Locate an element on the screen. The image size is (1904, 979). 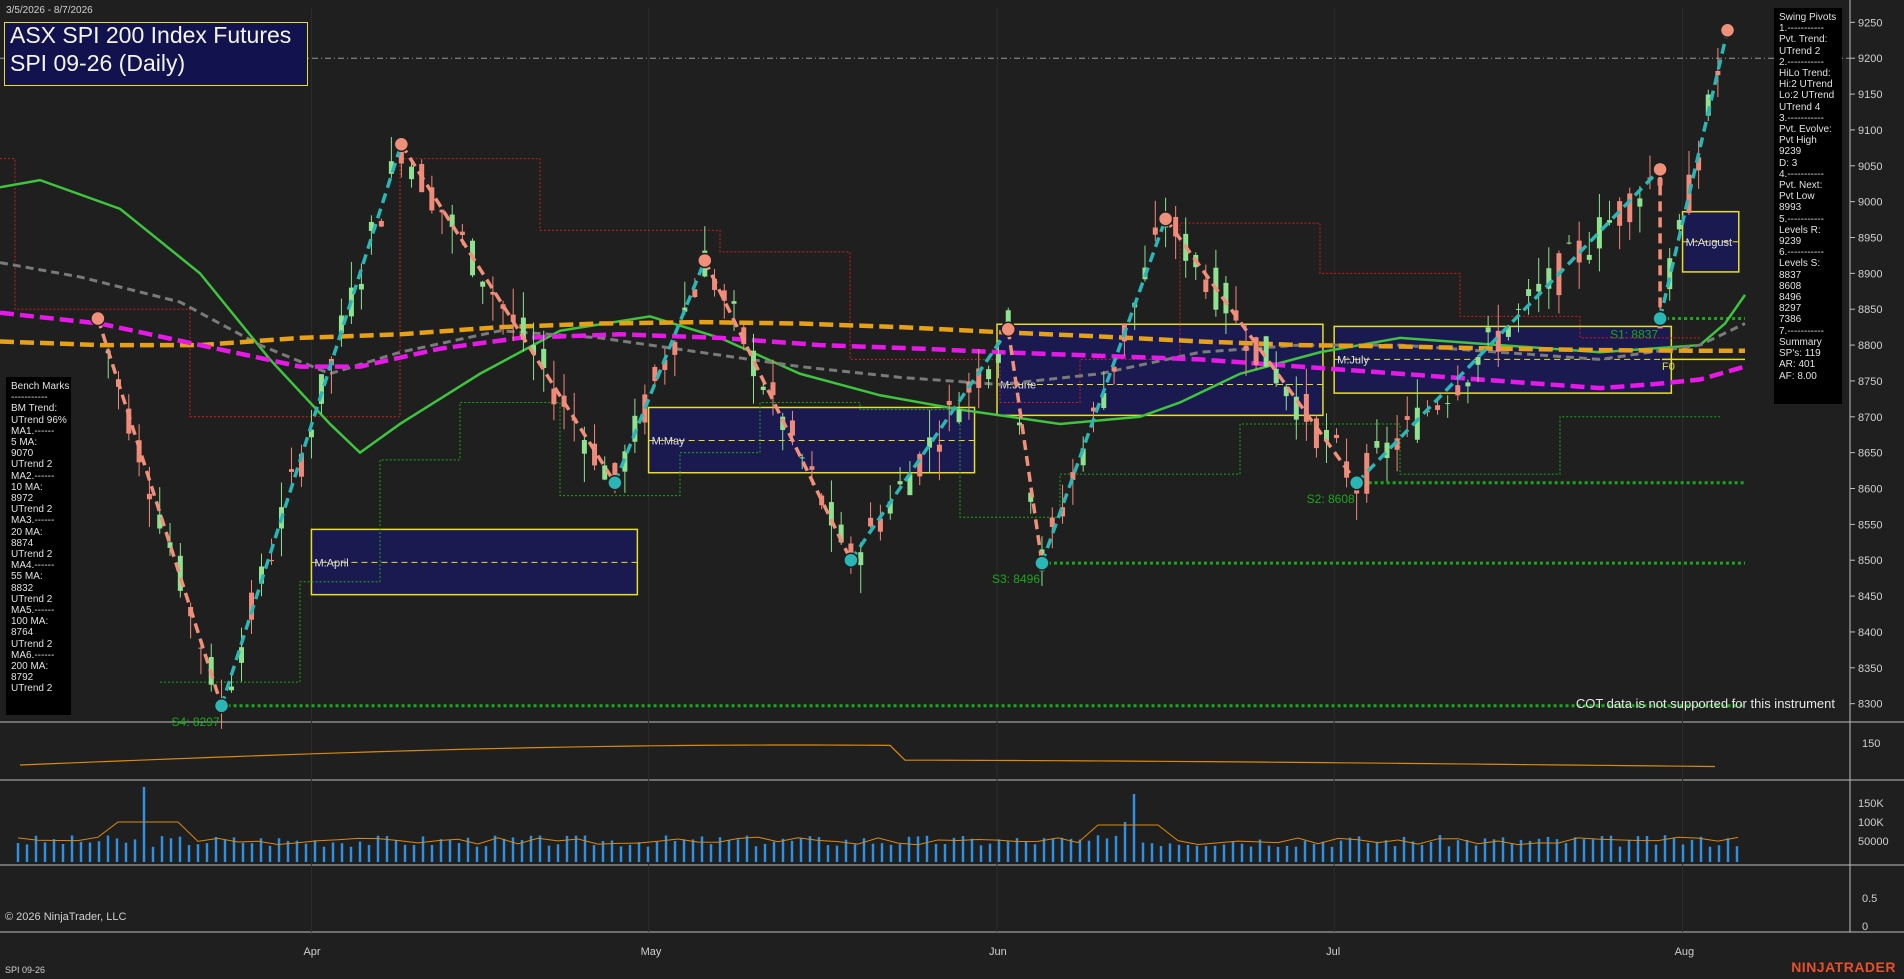
swing-pivot-line: SP's: 119 is located at coordinates (1808, 353).